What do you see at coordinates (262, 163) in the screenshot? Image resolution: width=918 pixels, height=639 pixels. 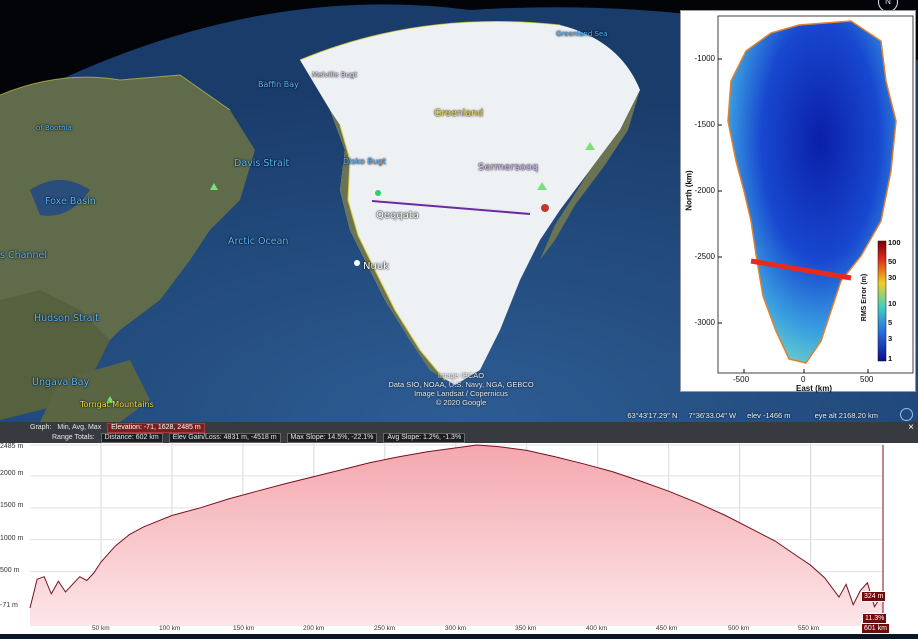 I see `label-davis-strait: Davis Strait` at bounding box center [262, 163].